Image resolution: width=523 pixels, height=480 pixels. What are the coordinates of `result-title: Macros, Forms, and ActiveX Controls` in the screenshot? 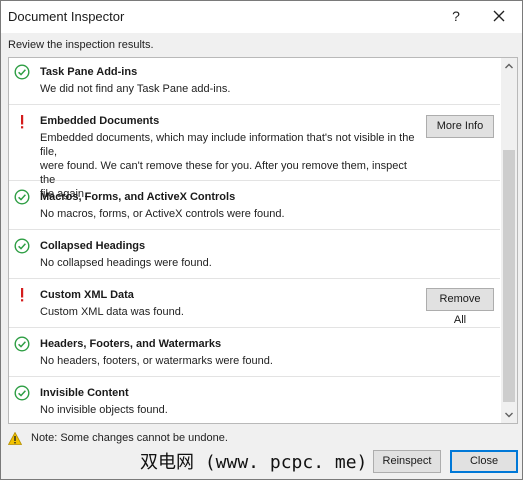 It's located at (138, 197).